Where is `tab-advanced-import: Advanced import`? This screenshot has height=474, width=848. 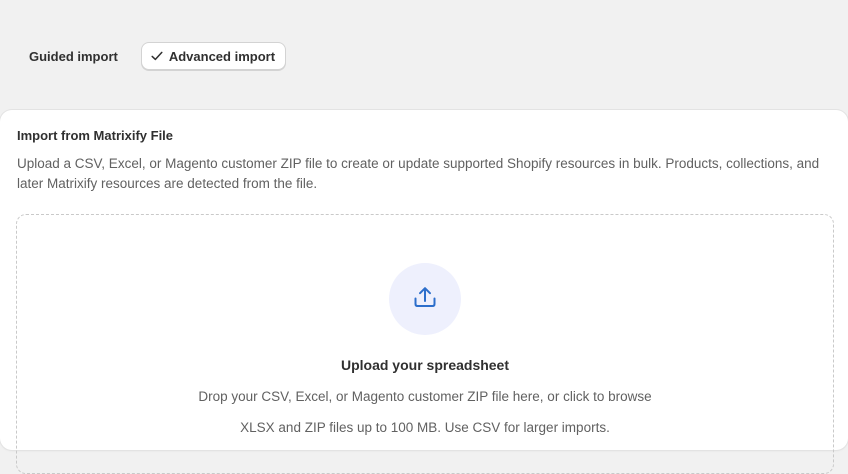
tab-advanced-import: Advanced import is located at coordinates (213, 56).